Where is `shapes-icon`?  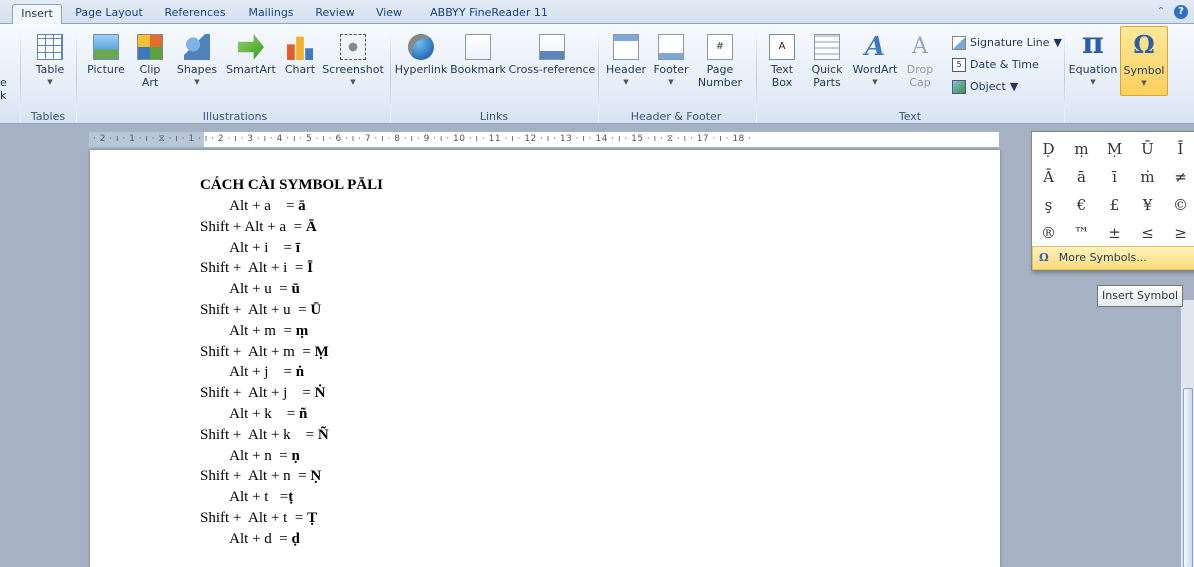
shapes-icon is located at coordinates (197, 47).